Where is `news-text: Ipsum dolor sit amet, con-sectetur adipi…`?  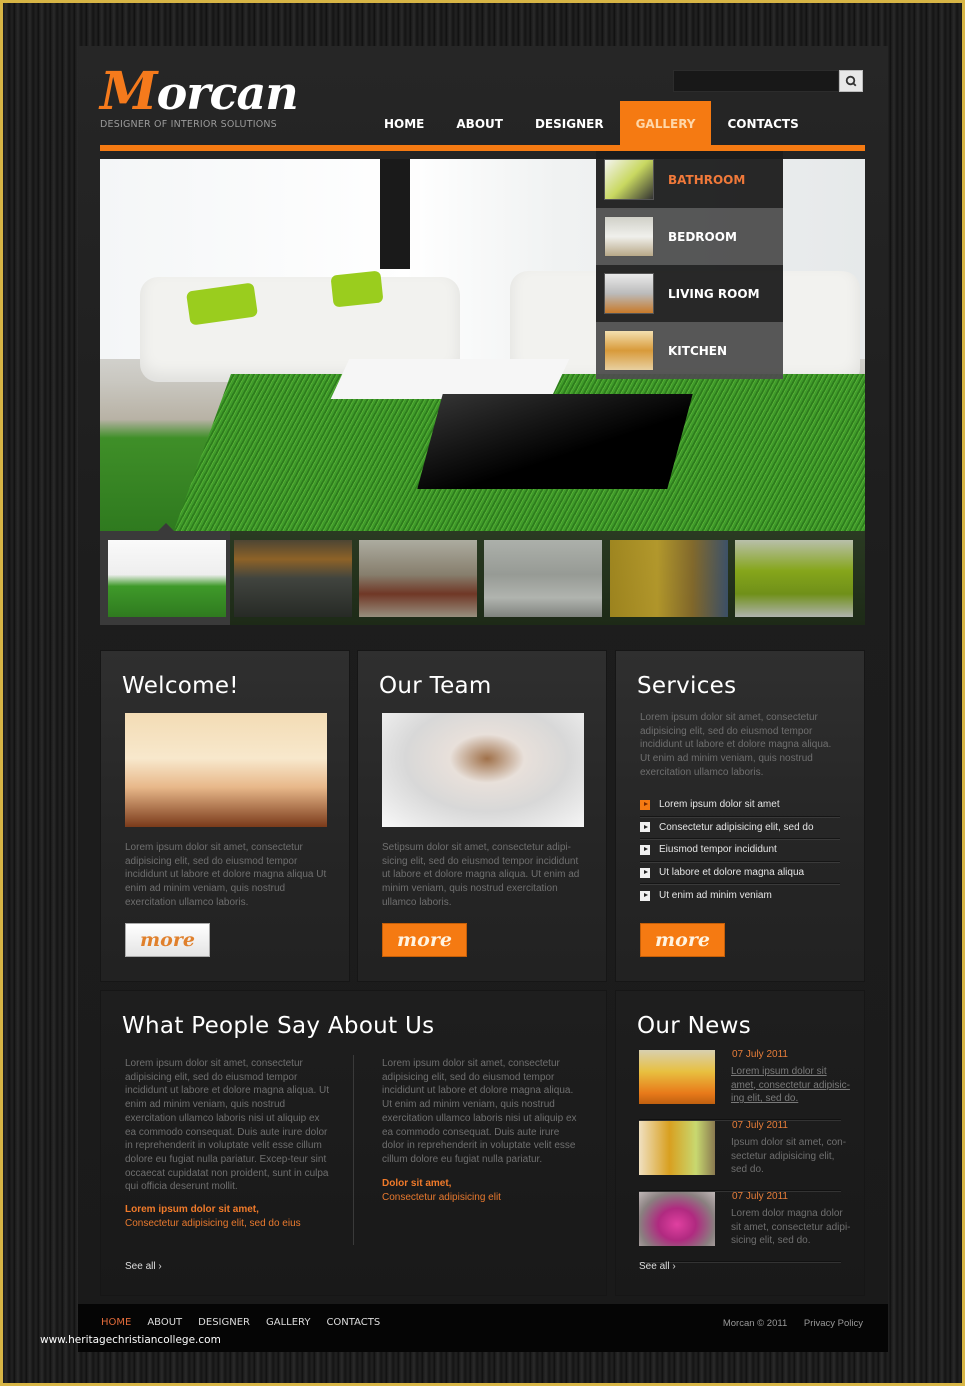 news-text: Ipsum dolor sit amet, con-sectetur adipi… is located at coordinates (789, 1156).